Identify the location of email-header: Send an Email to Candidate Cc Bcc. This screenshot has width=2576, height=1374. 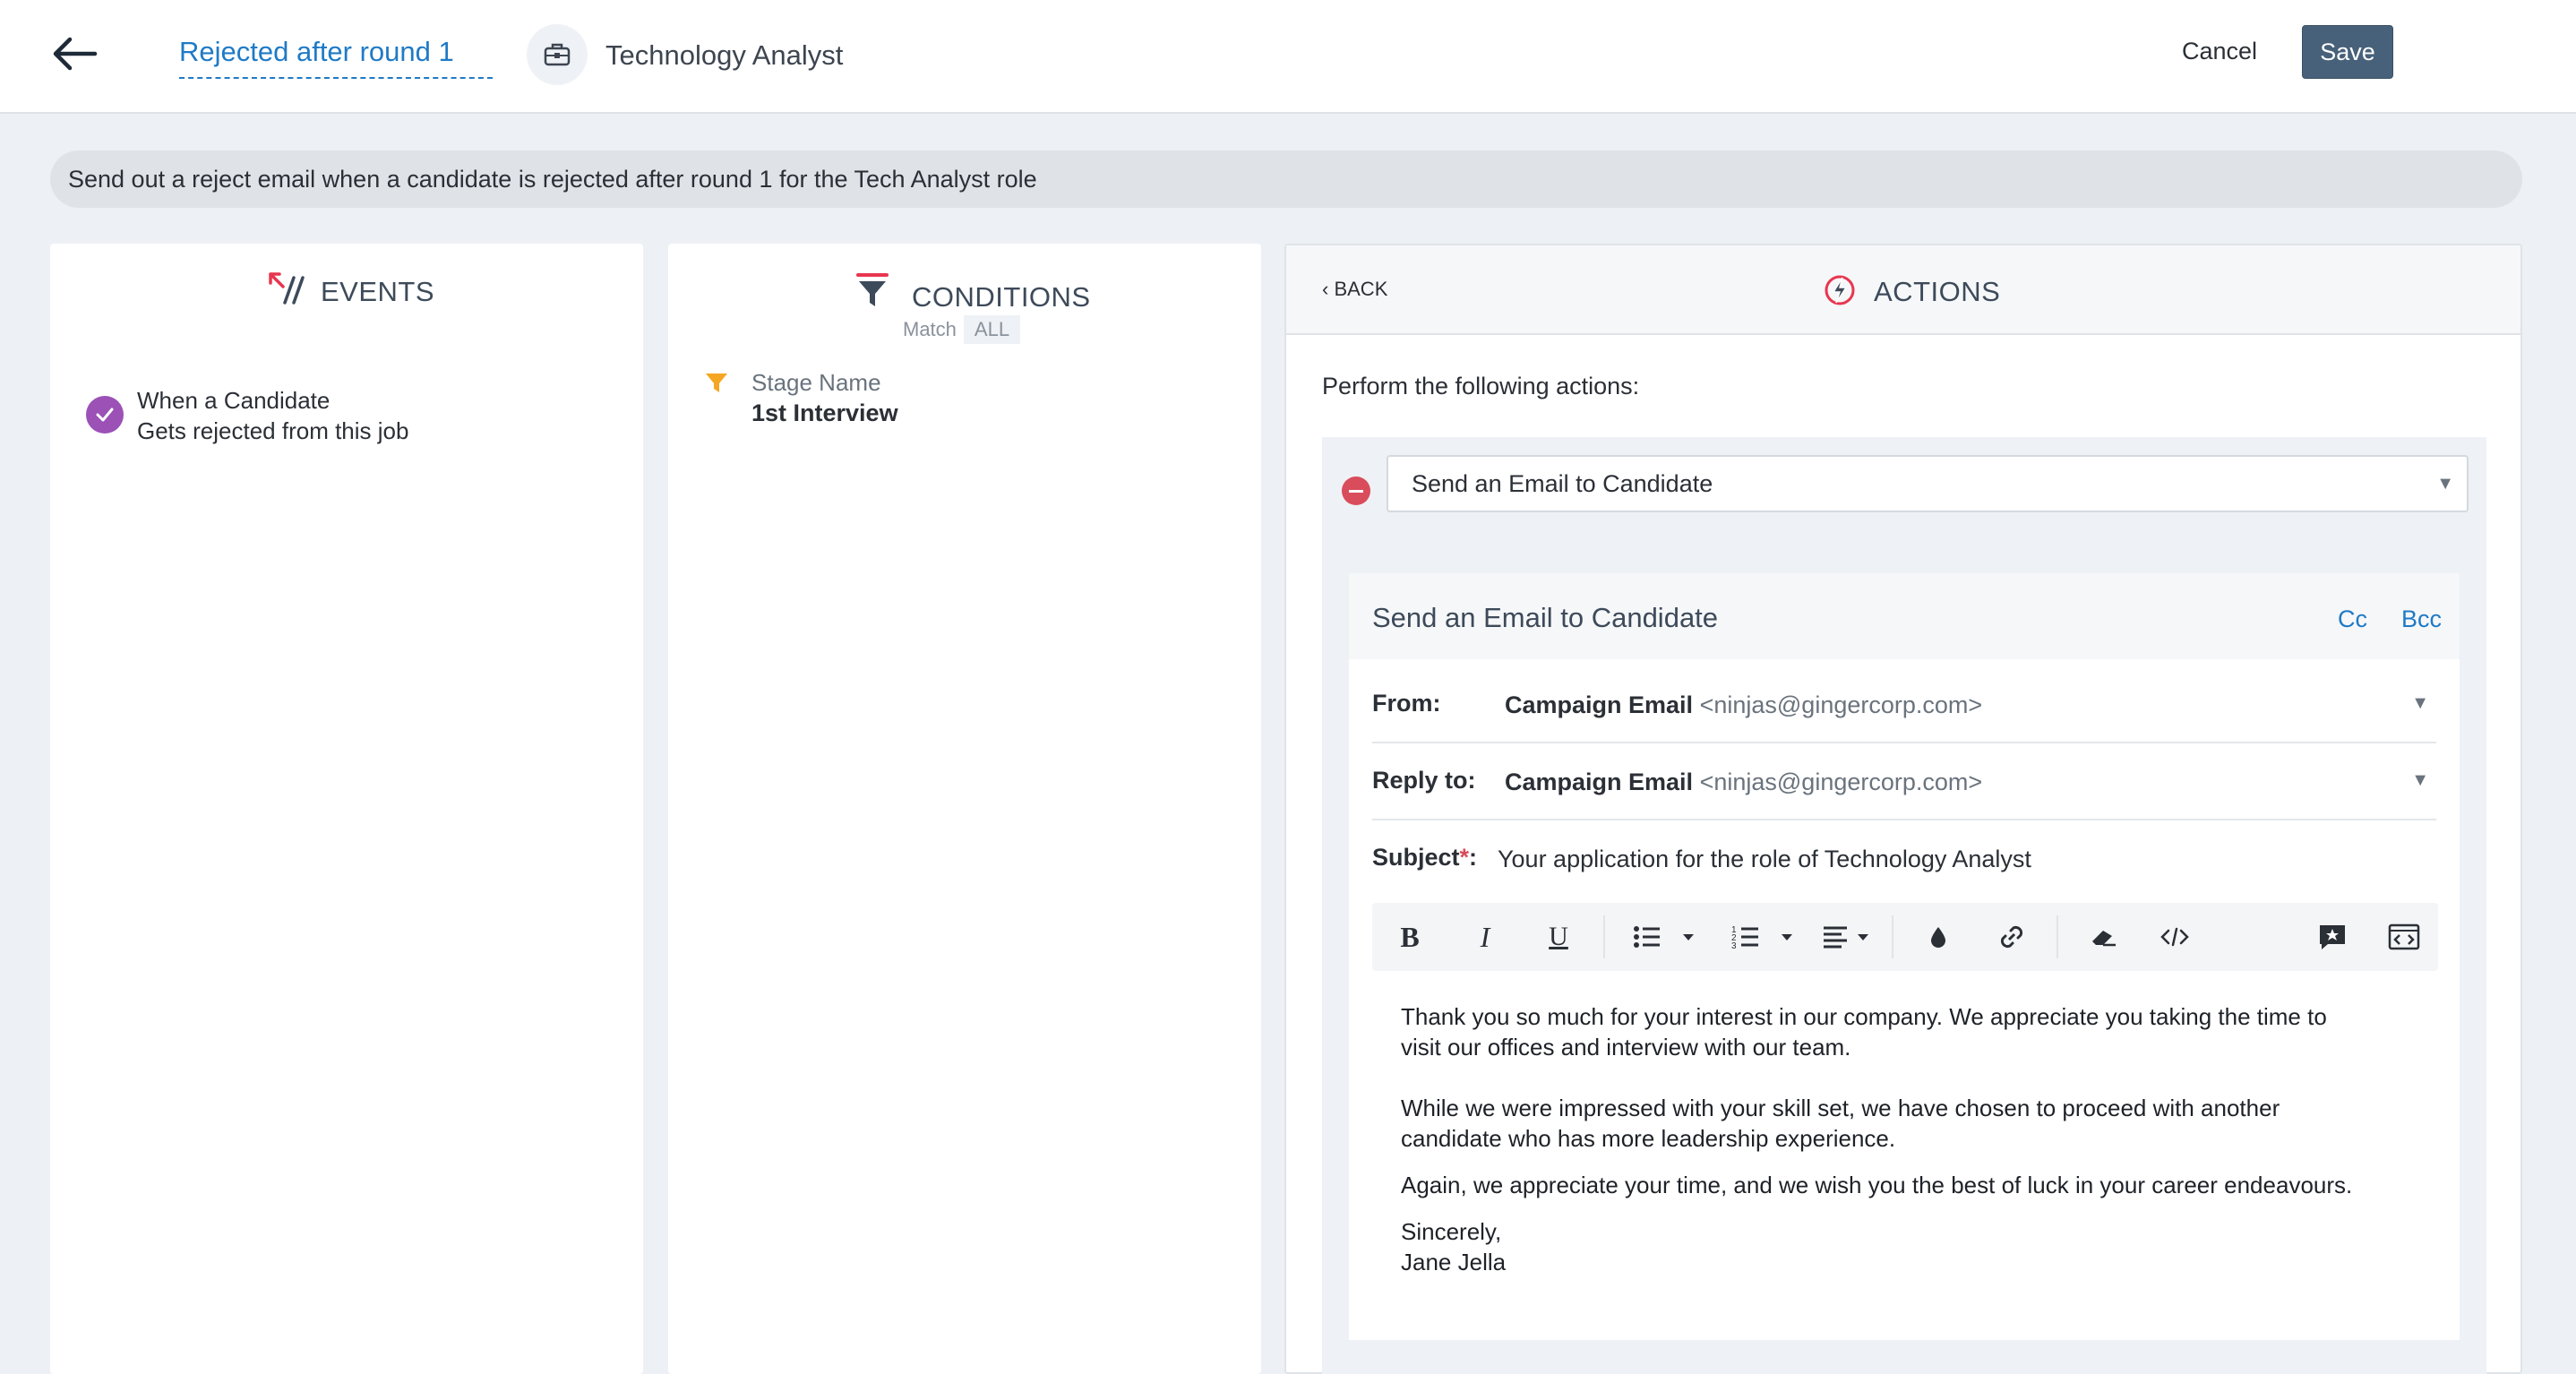
(1904, 616).